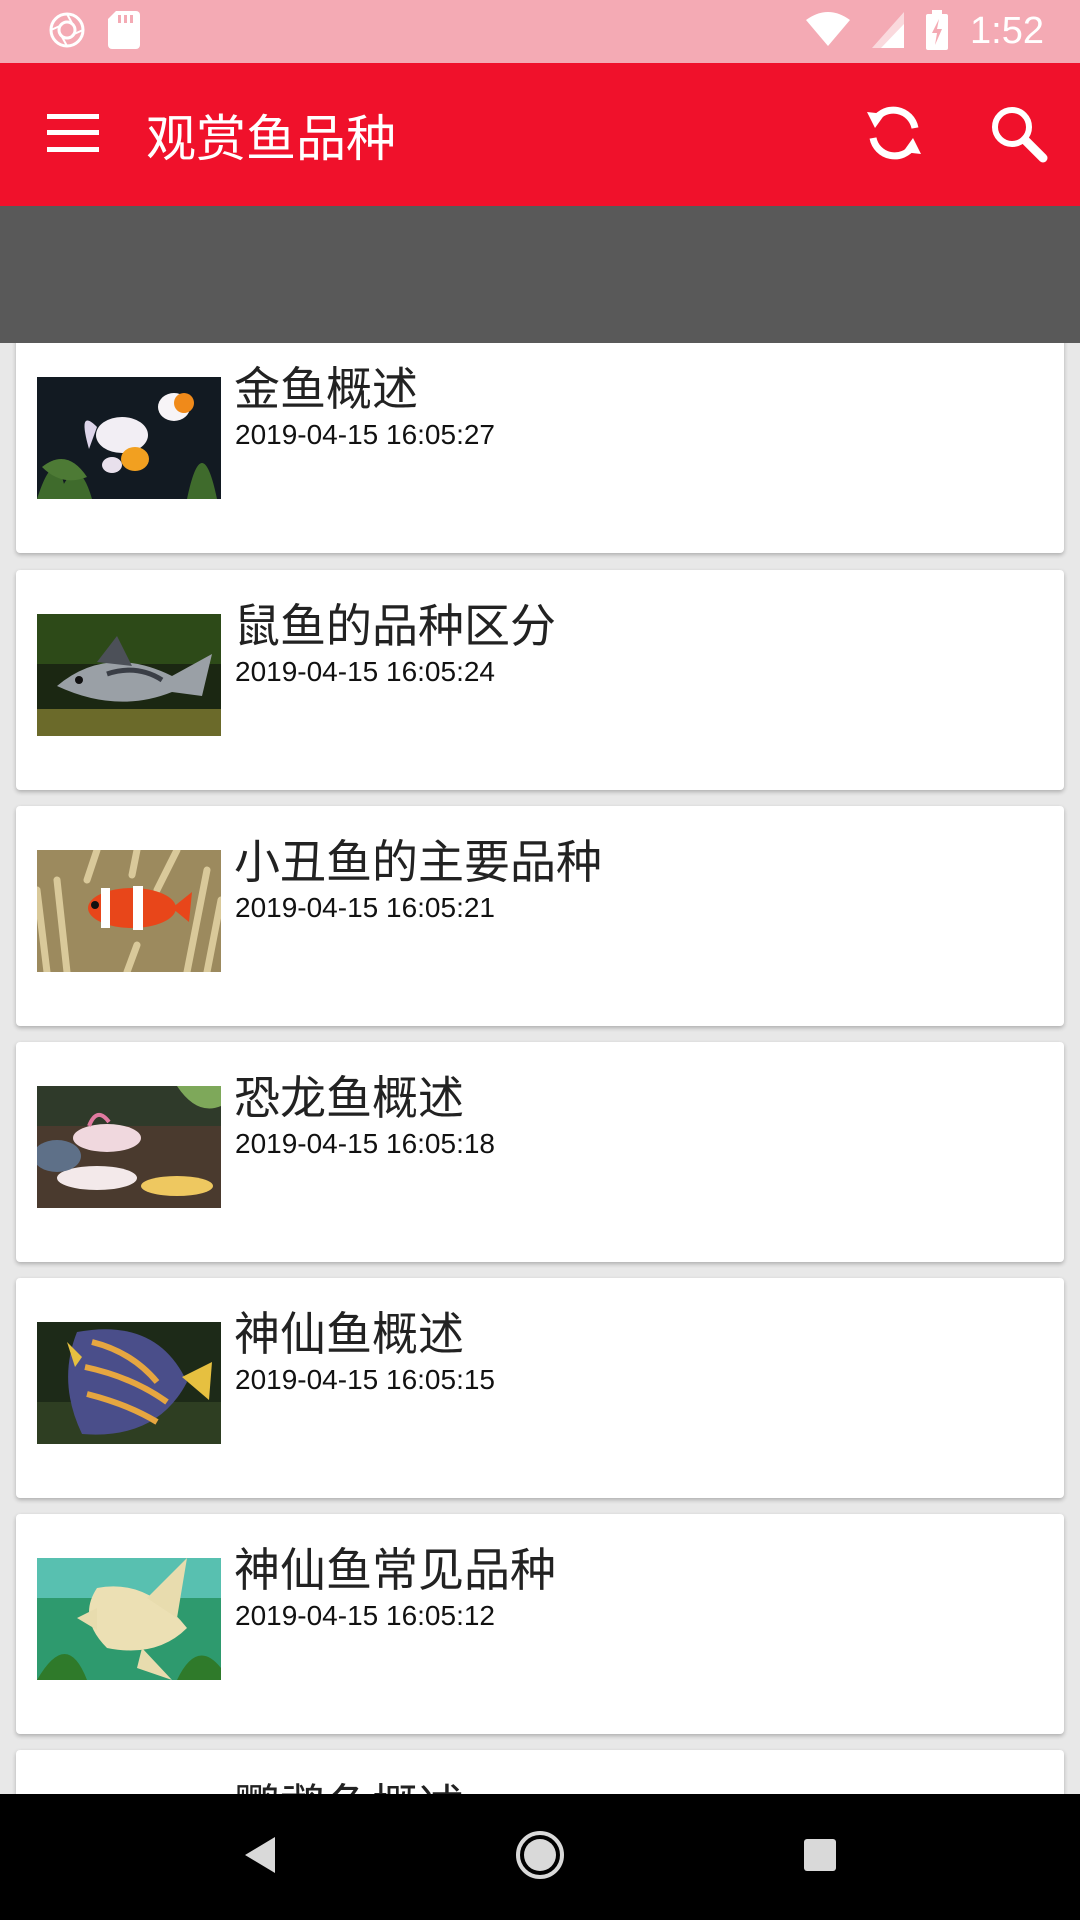 Image resolution: width=1080 pixels, height=1920 pixels. What do you see at coordinates (129, 438) in the screenshot?
I see `goldfish-thumbnail` at bounding box center [129, 438].